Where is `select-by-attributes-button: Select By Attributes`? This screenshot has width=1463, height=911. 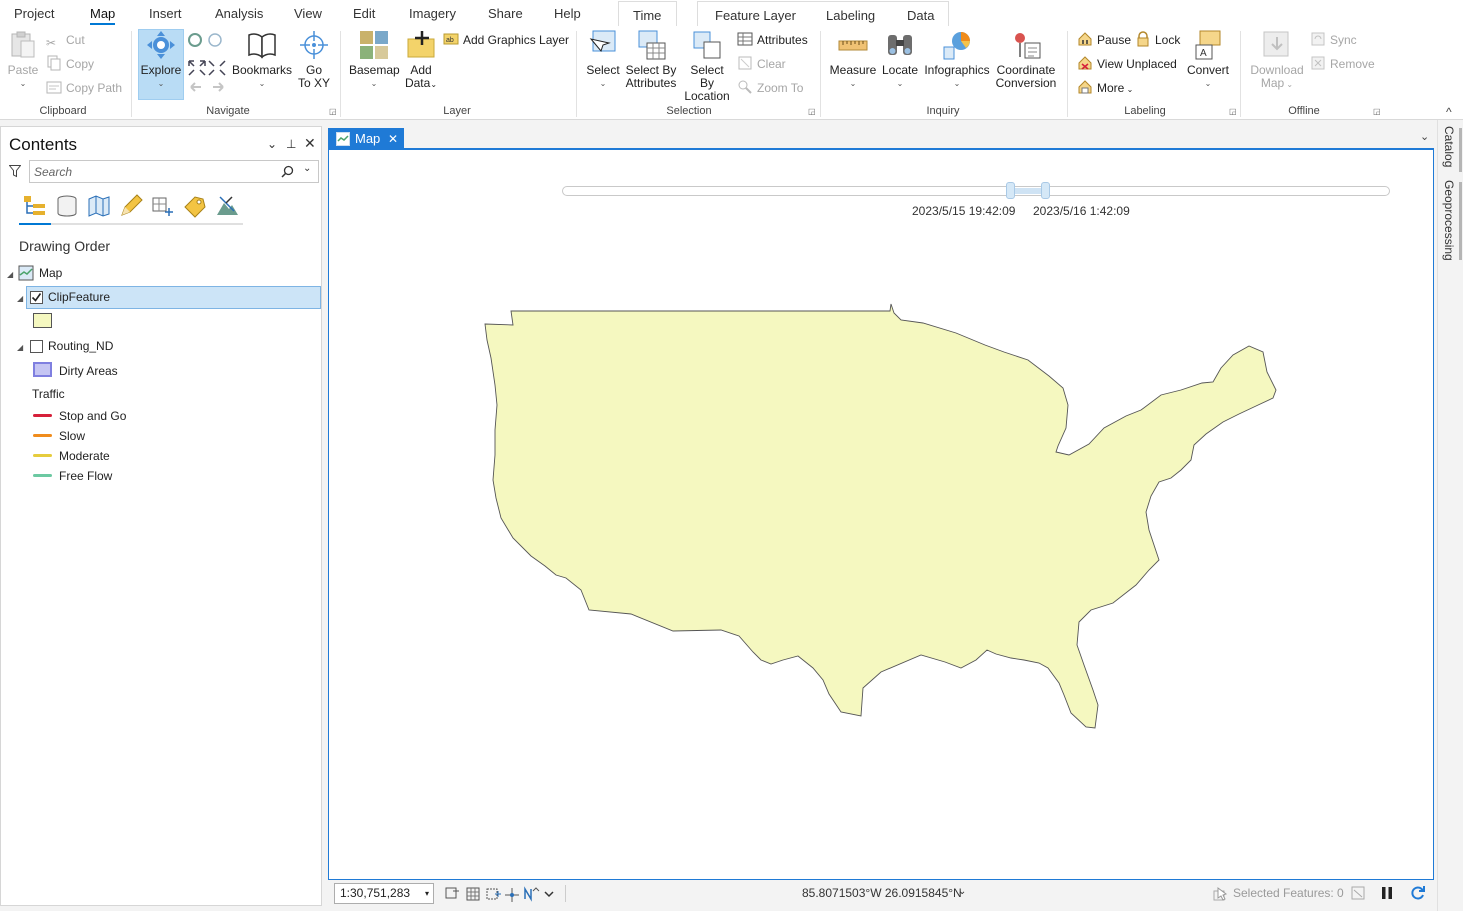 select-by-attributes-button: Select By Attributes is located at coordinates (651, 59).